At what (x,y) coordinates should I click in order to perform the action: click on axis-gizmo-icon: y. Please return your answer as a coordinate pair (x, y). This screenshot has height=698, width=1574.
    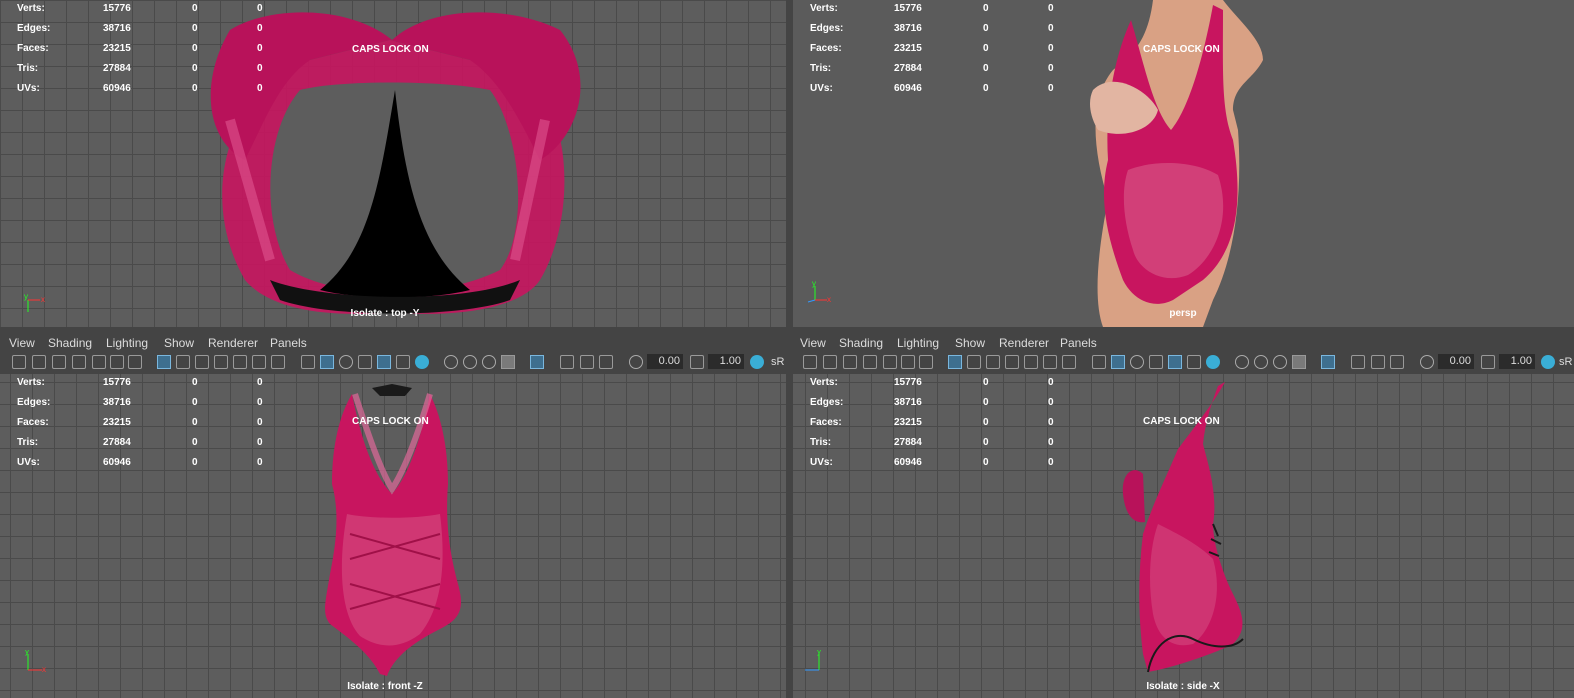
    Looking at the image, I should click on (813, 660).